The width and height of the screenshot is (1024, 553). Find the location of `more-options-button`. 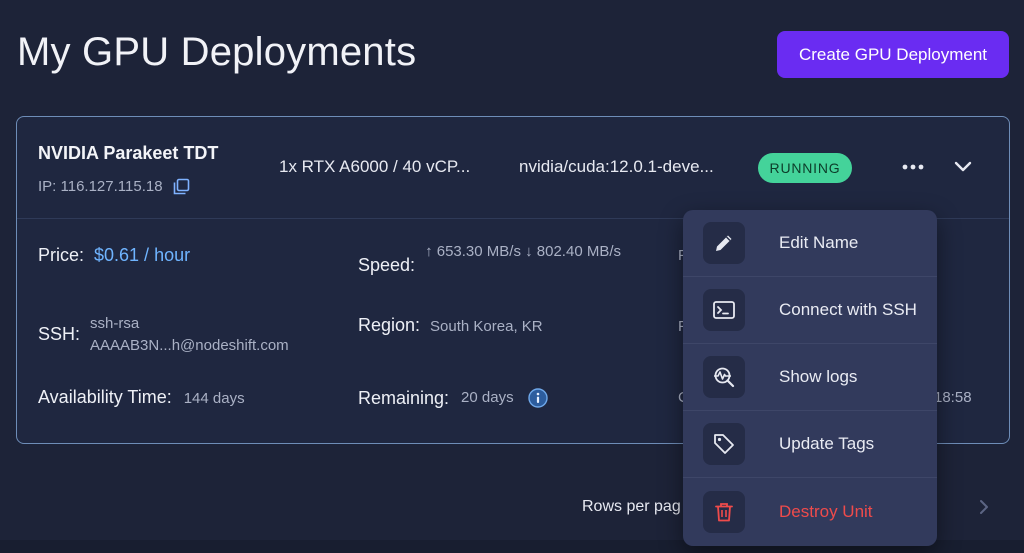

more-options-button is located at coordinates (913, 167).